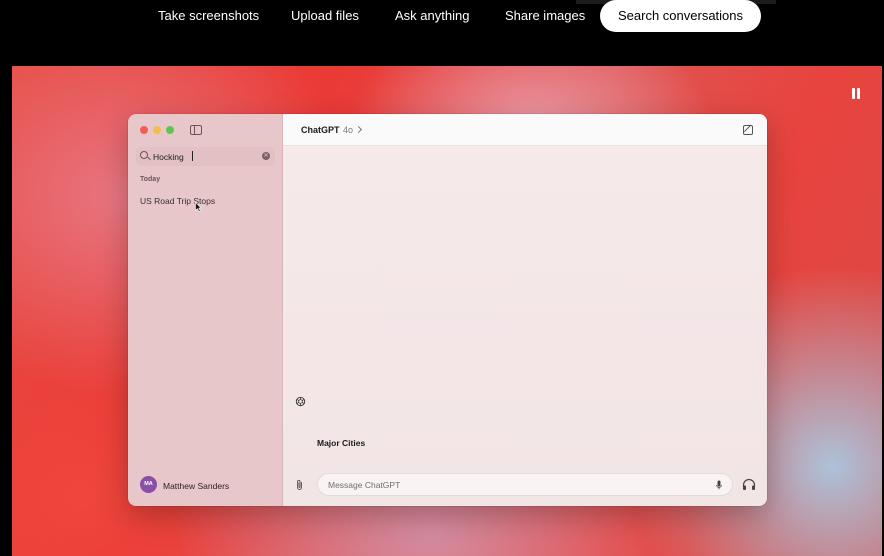  I want to click on message-input, so click(508, 485).